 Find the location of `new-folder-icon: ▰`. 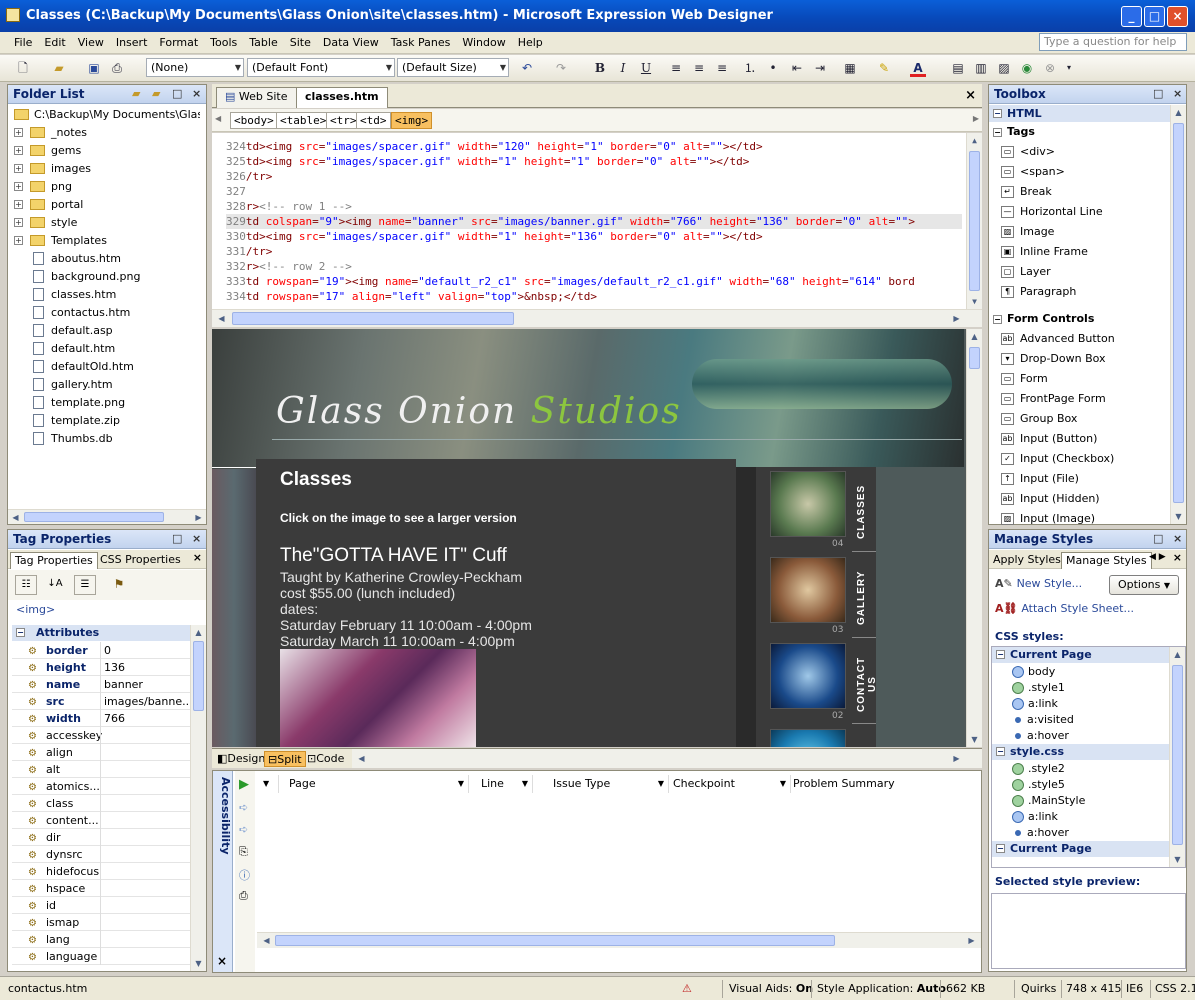

new-folder-icon: ▰ is located at coordinates (136, 93).